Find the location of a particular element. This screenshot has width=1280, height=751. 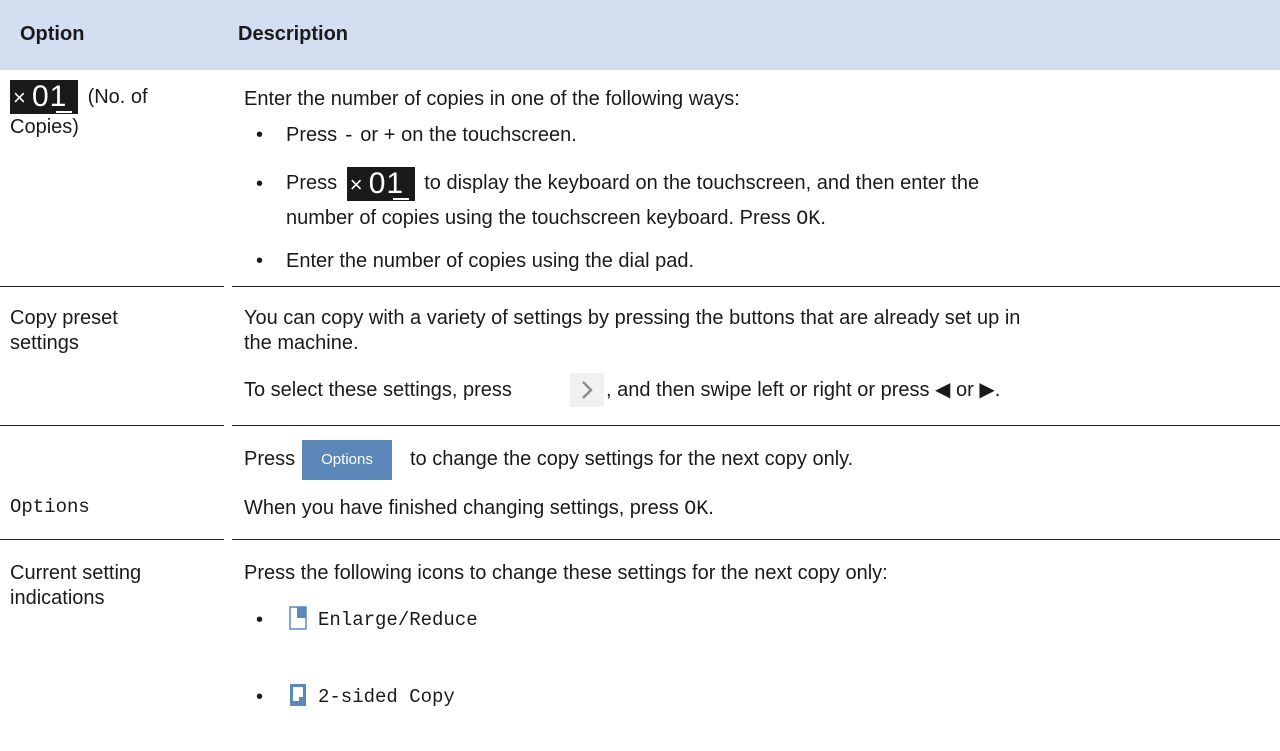

option-label: Copies) is located at coordinates (44, 127).